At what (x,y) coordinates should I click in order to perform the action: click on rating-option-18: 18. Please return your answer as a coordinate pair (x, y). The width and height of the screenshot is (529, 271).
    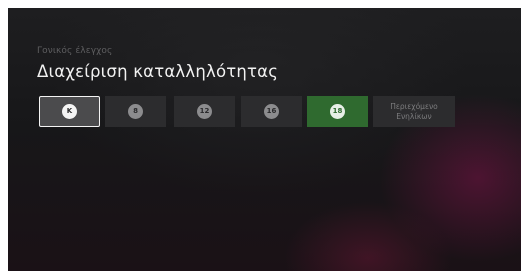
    Looking at the image, I should click on (337, 111).